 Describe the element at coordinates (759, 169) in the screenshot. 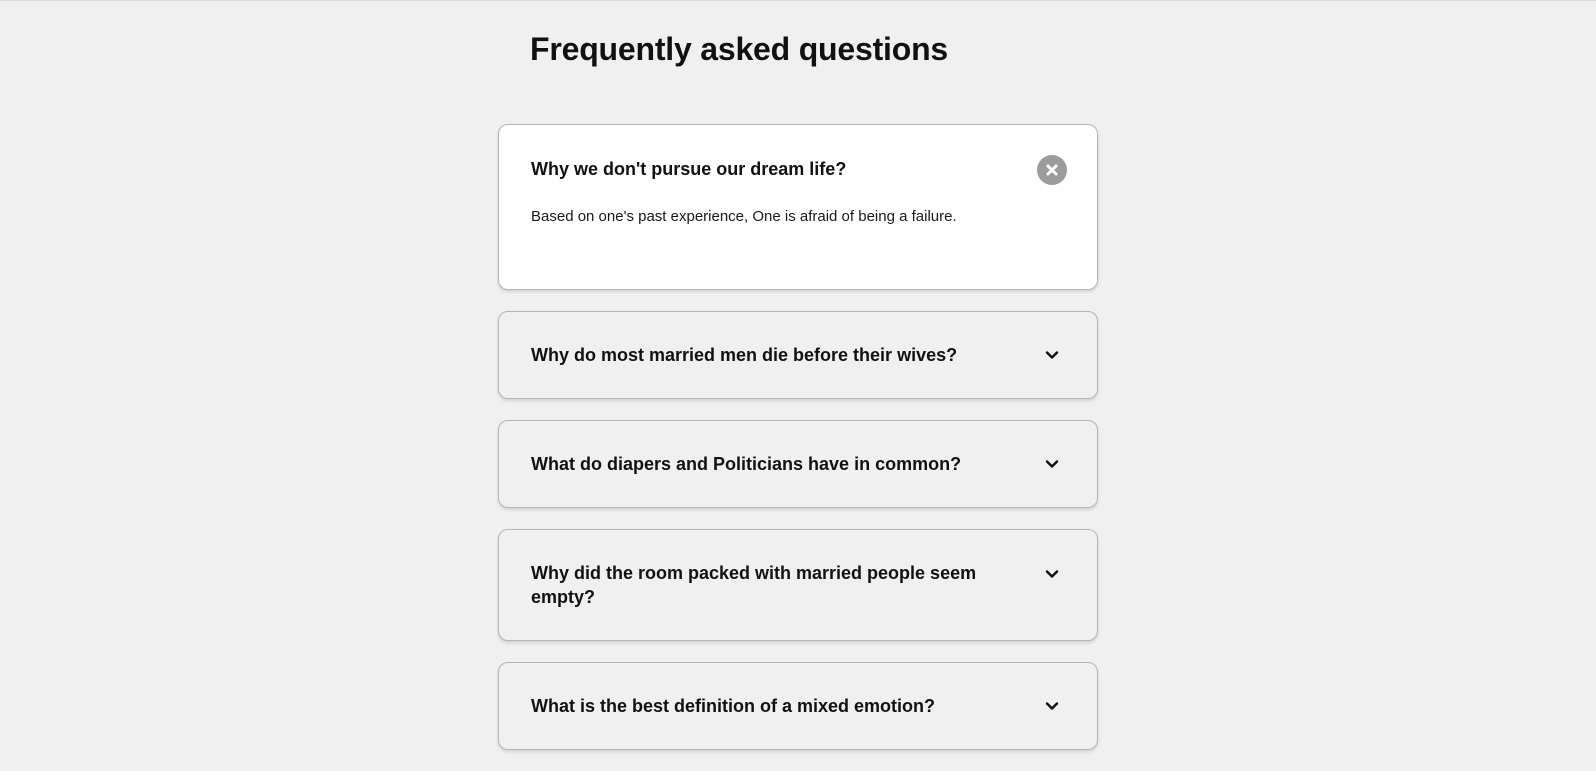

I see `faq-question: Why we don't pursue our dream life?` at that location.